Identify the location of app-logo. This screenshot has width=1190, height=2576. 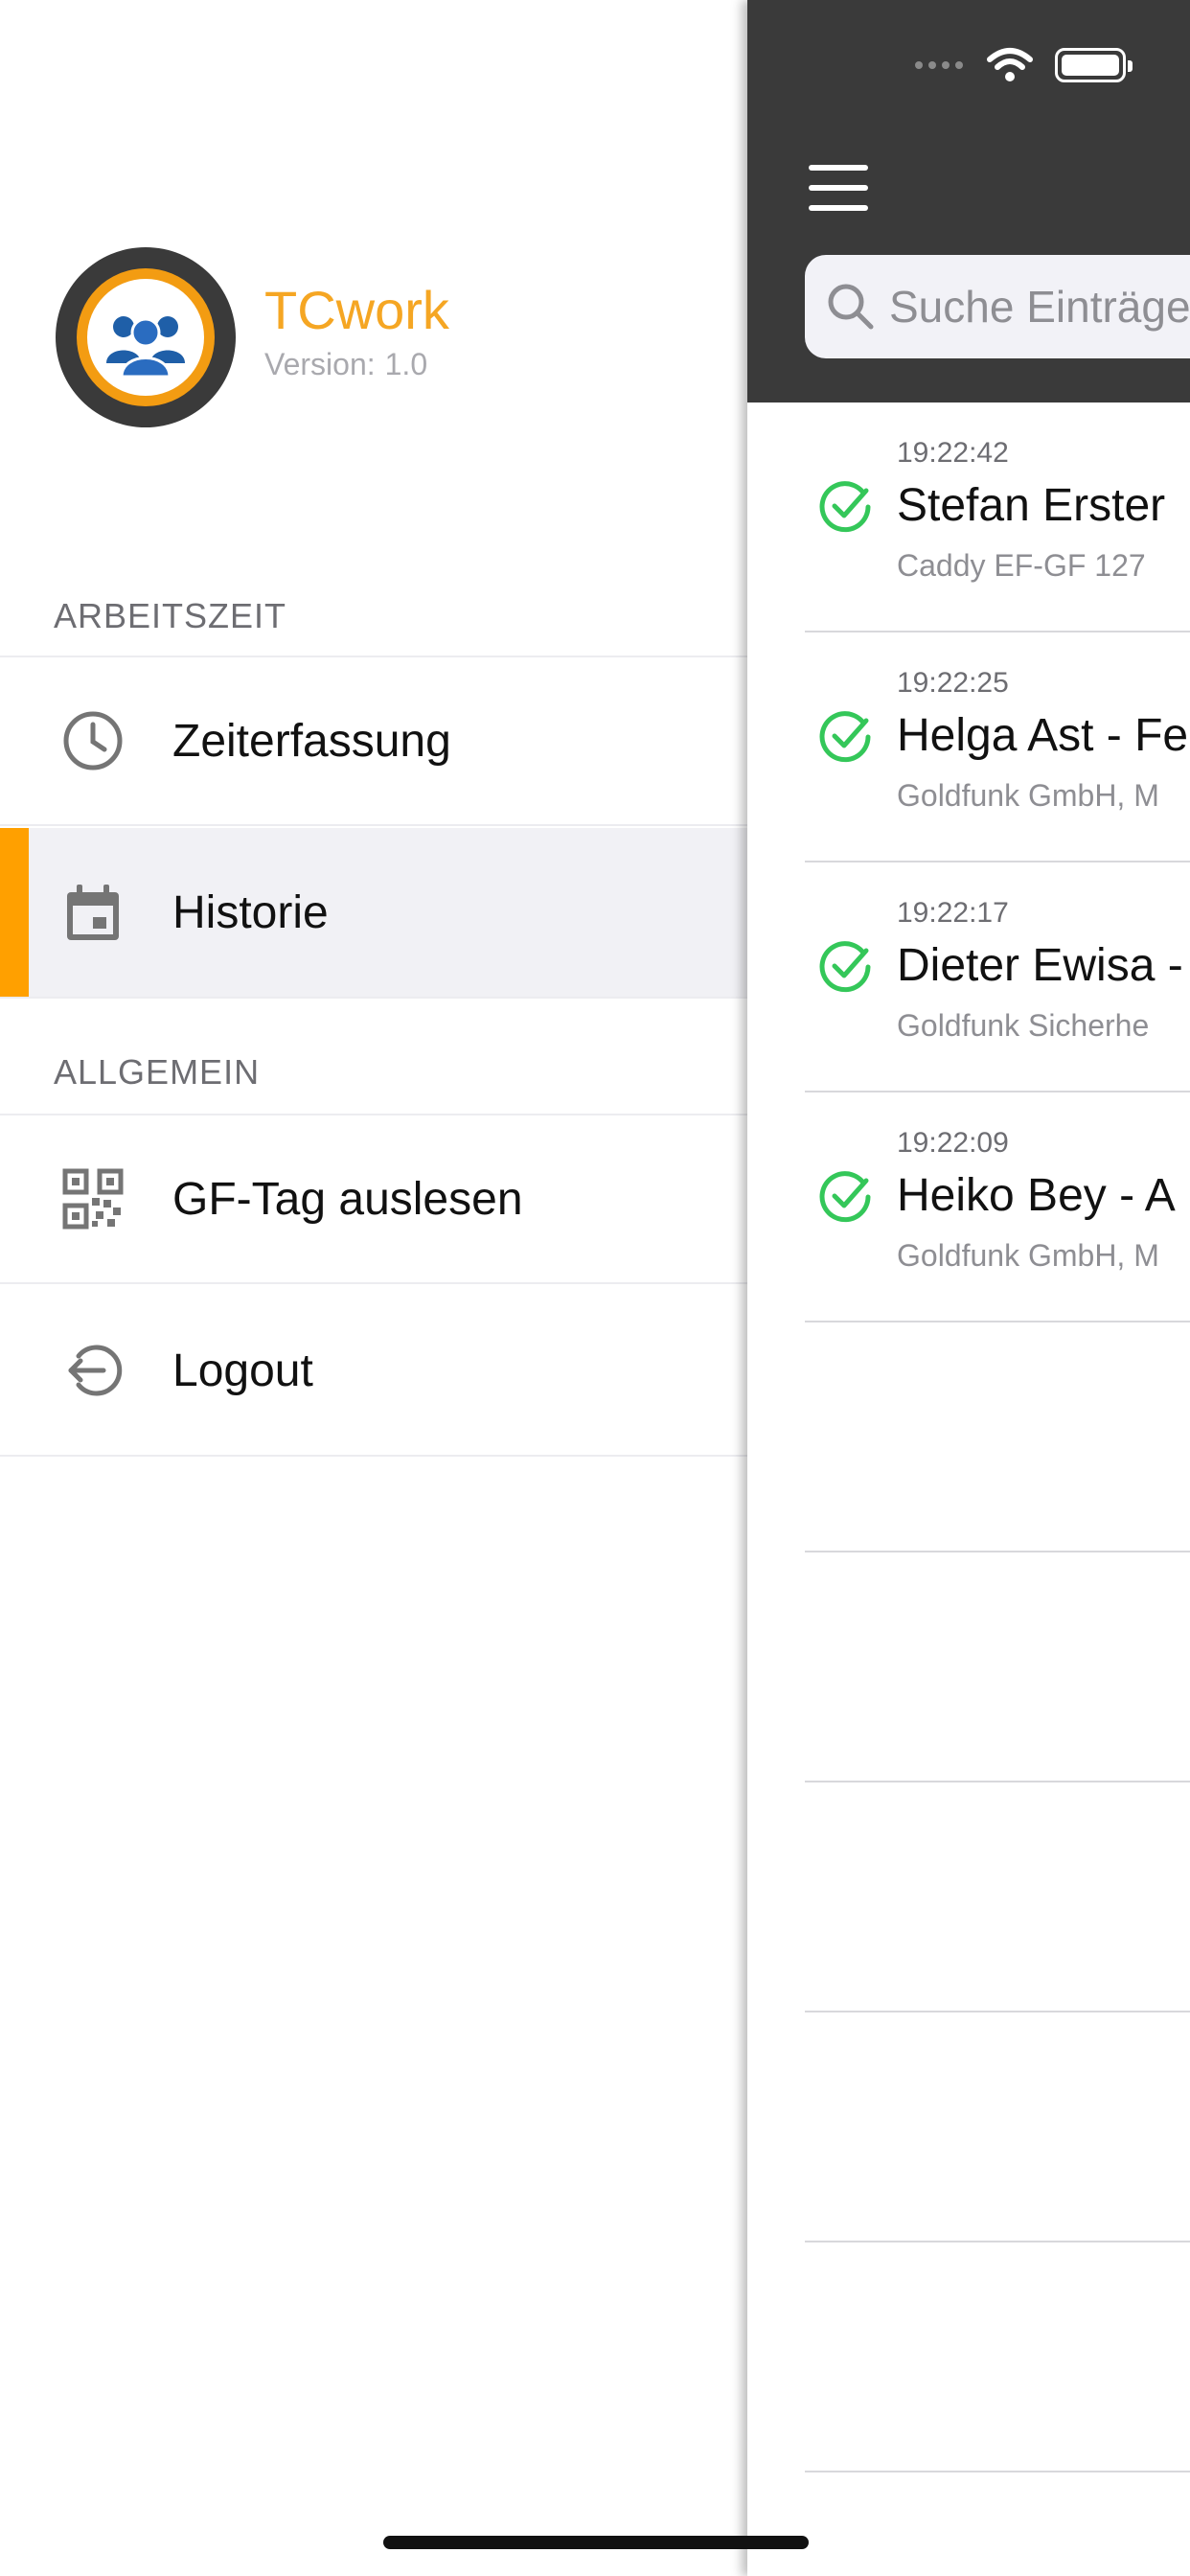
(146, 337).